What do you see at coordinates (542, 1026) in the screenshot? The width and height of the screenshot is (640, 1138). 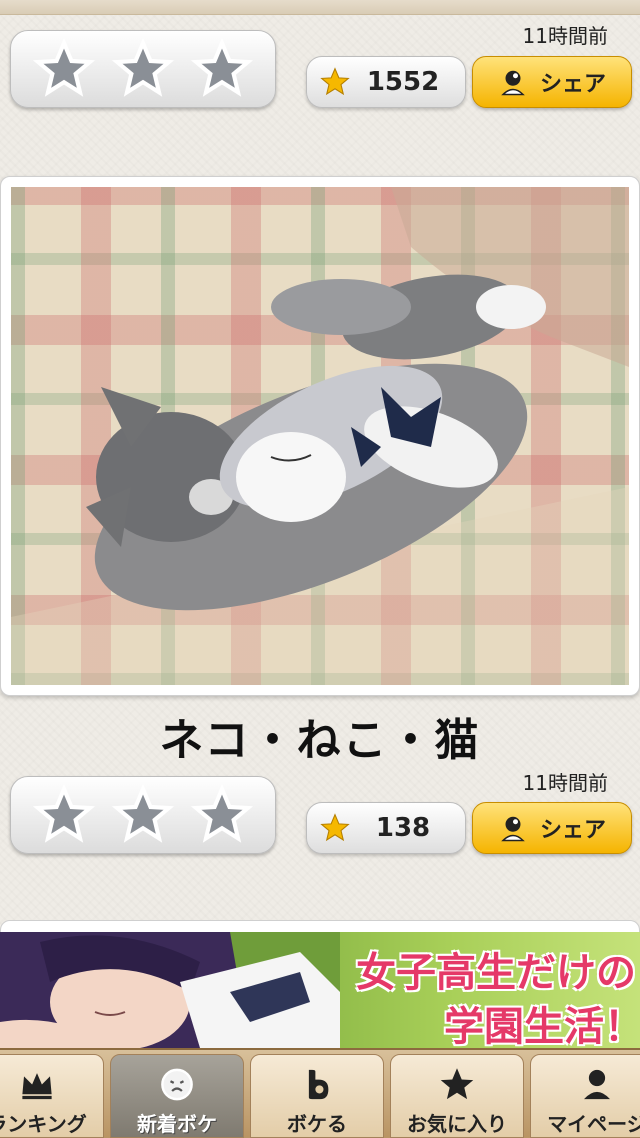 I see `ad-headline-2: 学園生活！` at bounding box center [542, 1026].